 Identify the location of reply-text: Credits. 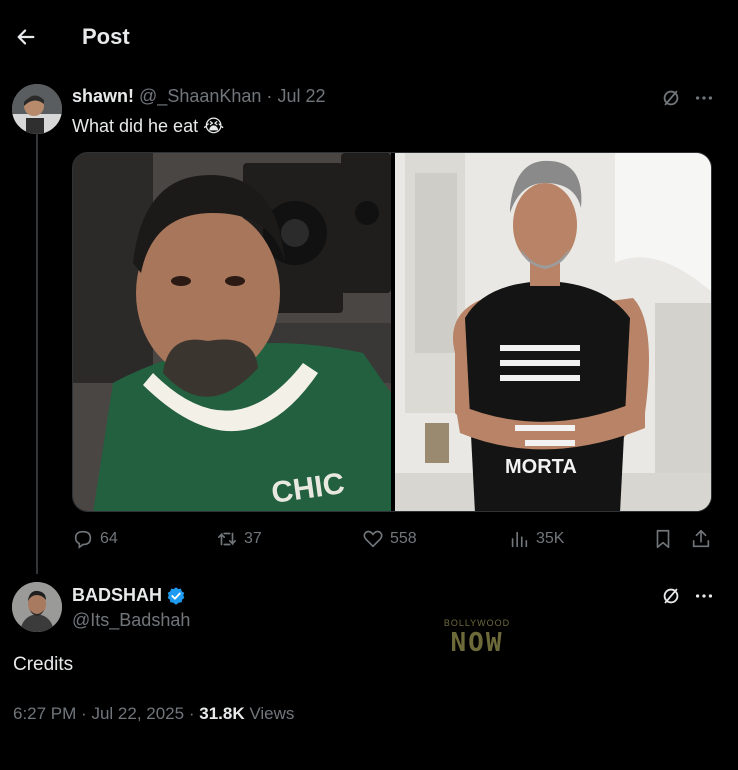
(43, 664).